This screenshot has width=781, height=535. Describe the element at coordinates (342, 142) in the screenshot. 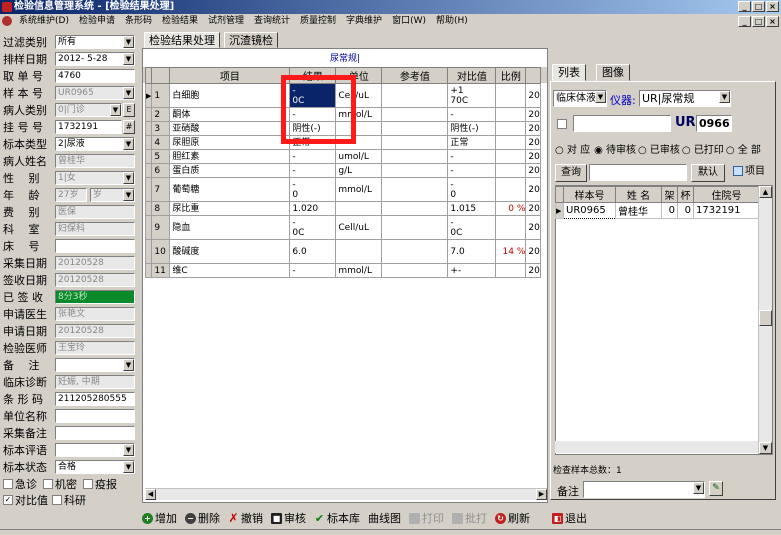

I see `grid-row: 4 尿胆原 正常 正常 20` at that location.